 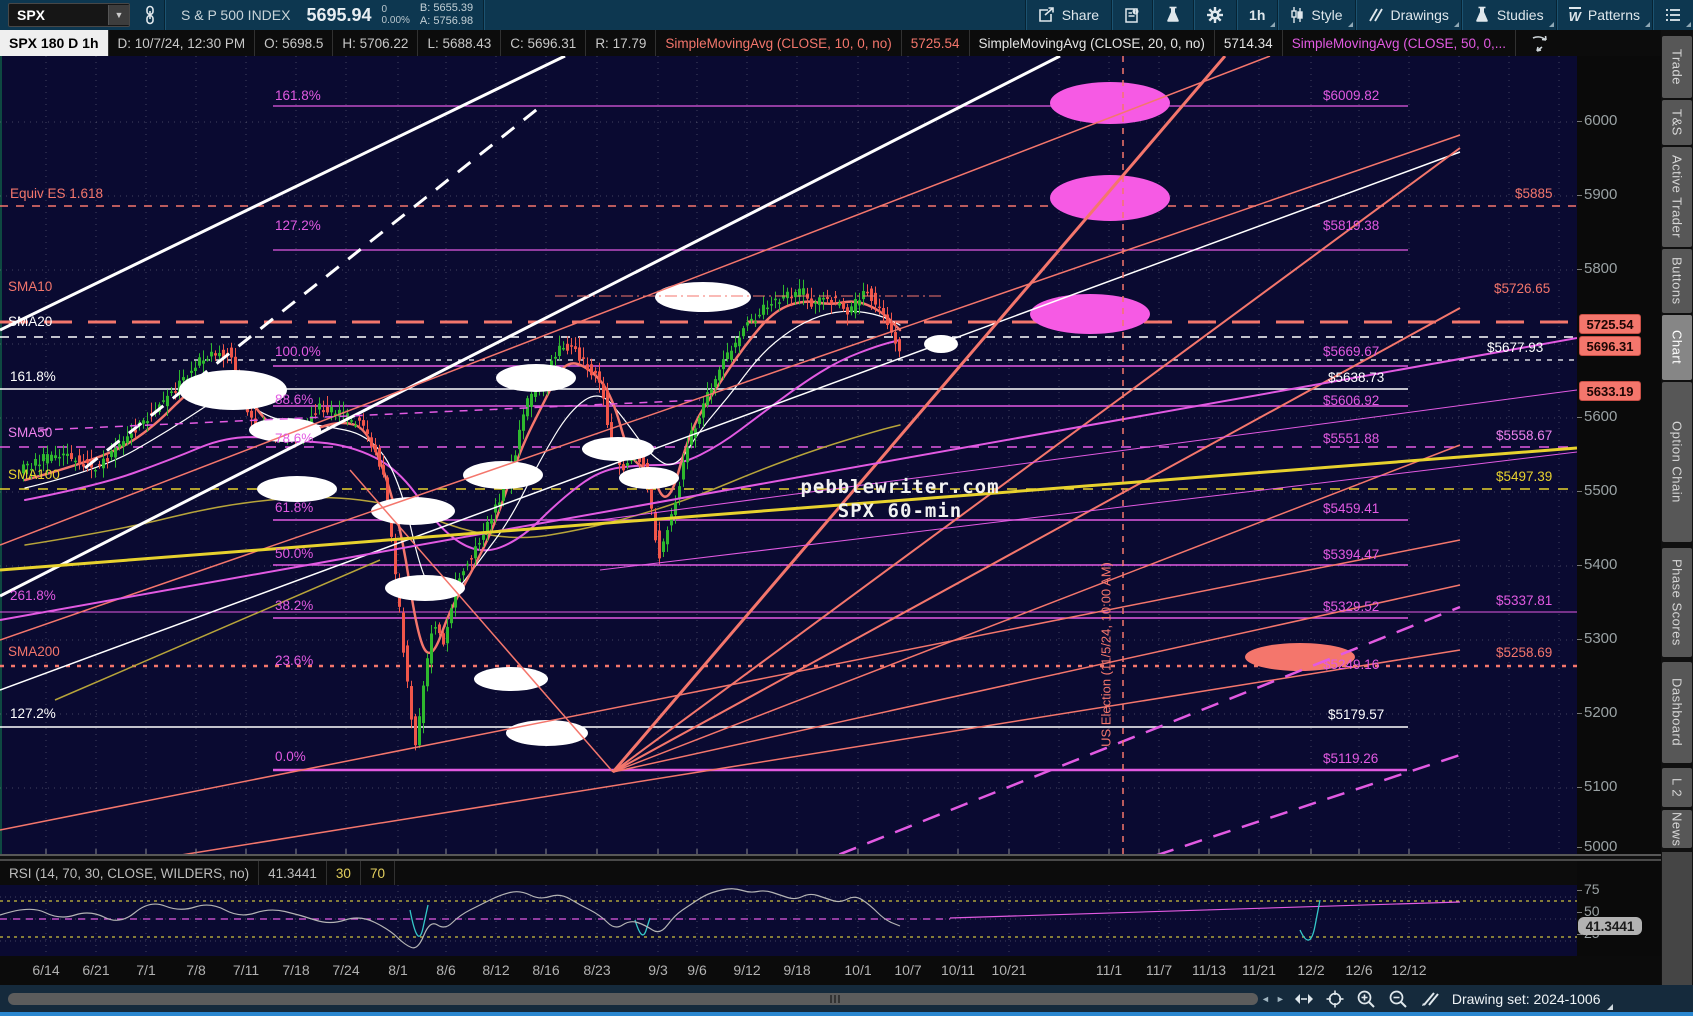 I want to click on date-axis-label: 8/1, so click(x=398, y=970).